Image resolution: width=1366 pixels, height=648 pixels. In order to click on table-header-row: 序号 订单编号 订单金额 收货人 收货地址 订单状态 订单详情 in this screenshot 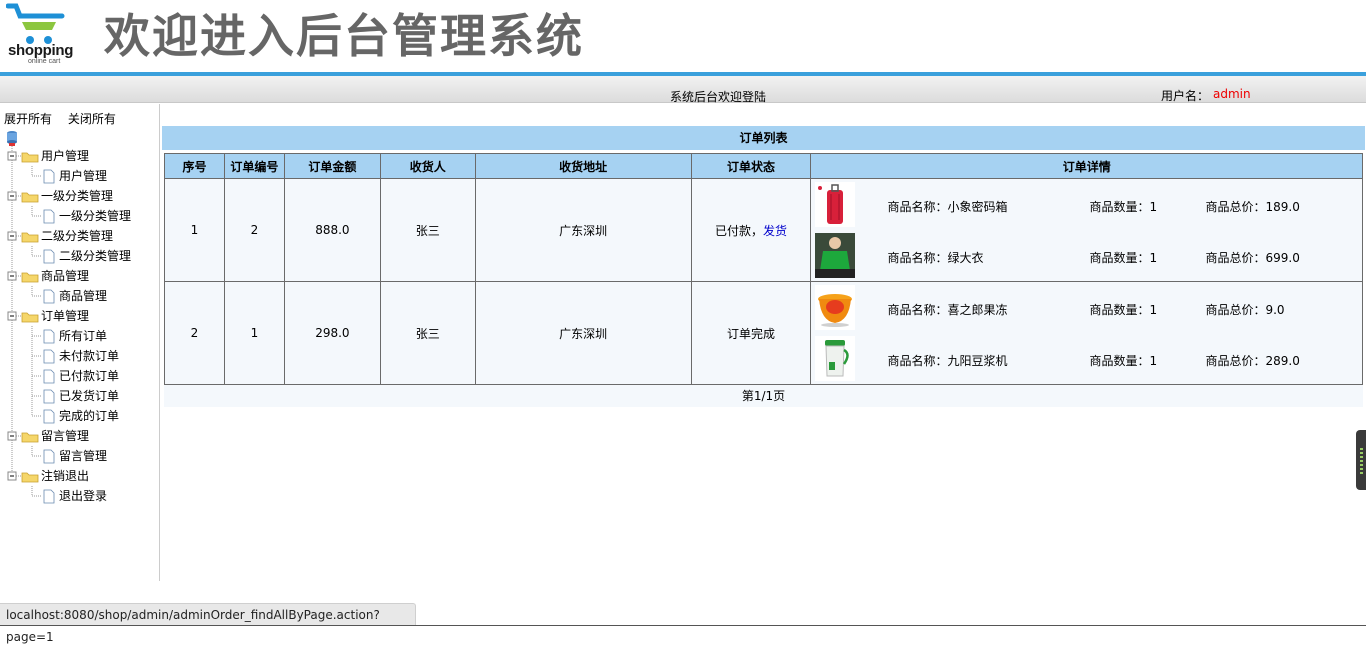, I will do `click(763, 166)`.